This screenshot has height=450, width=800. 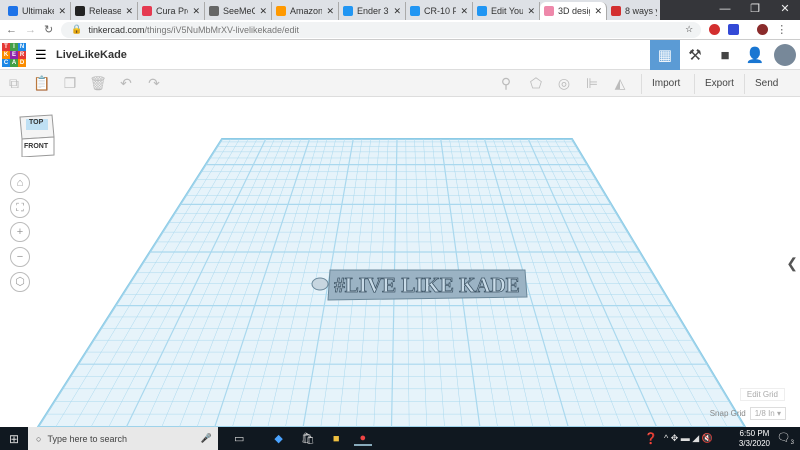 I want to click on panel-collapse-icon: ❮, so click(x=792, y=263).